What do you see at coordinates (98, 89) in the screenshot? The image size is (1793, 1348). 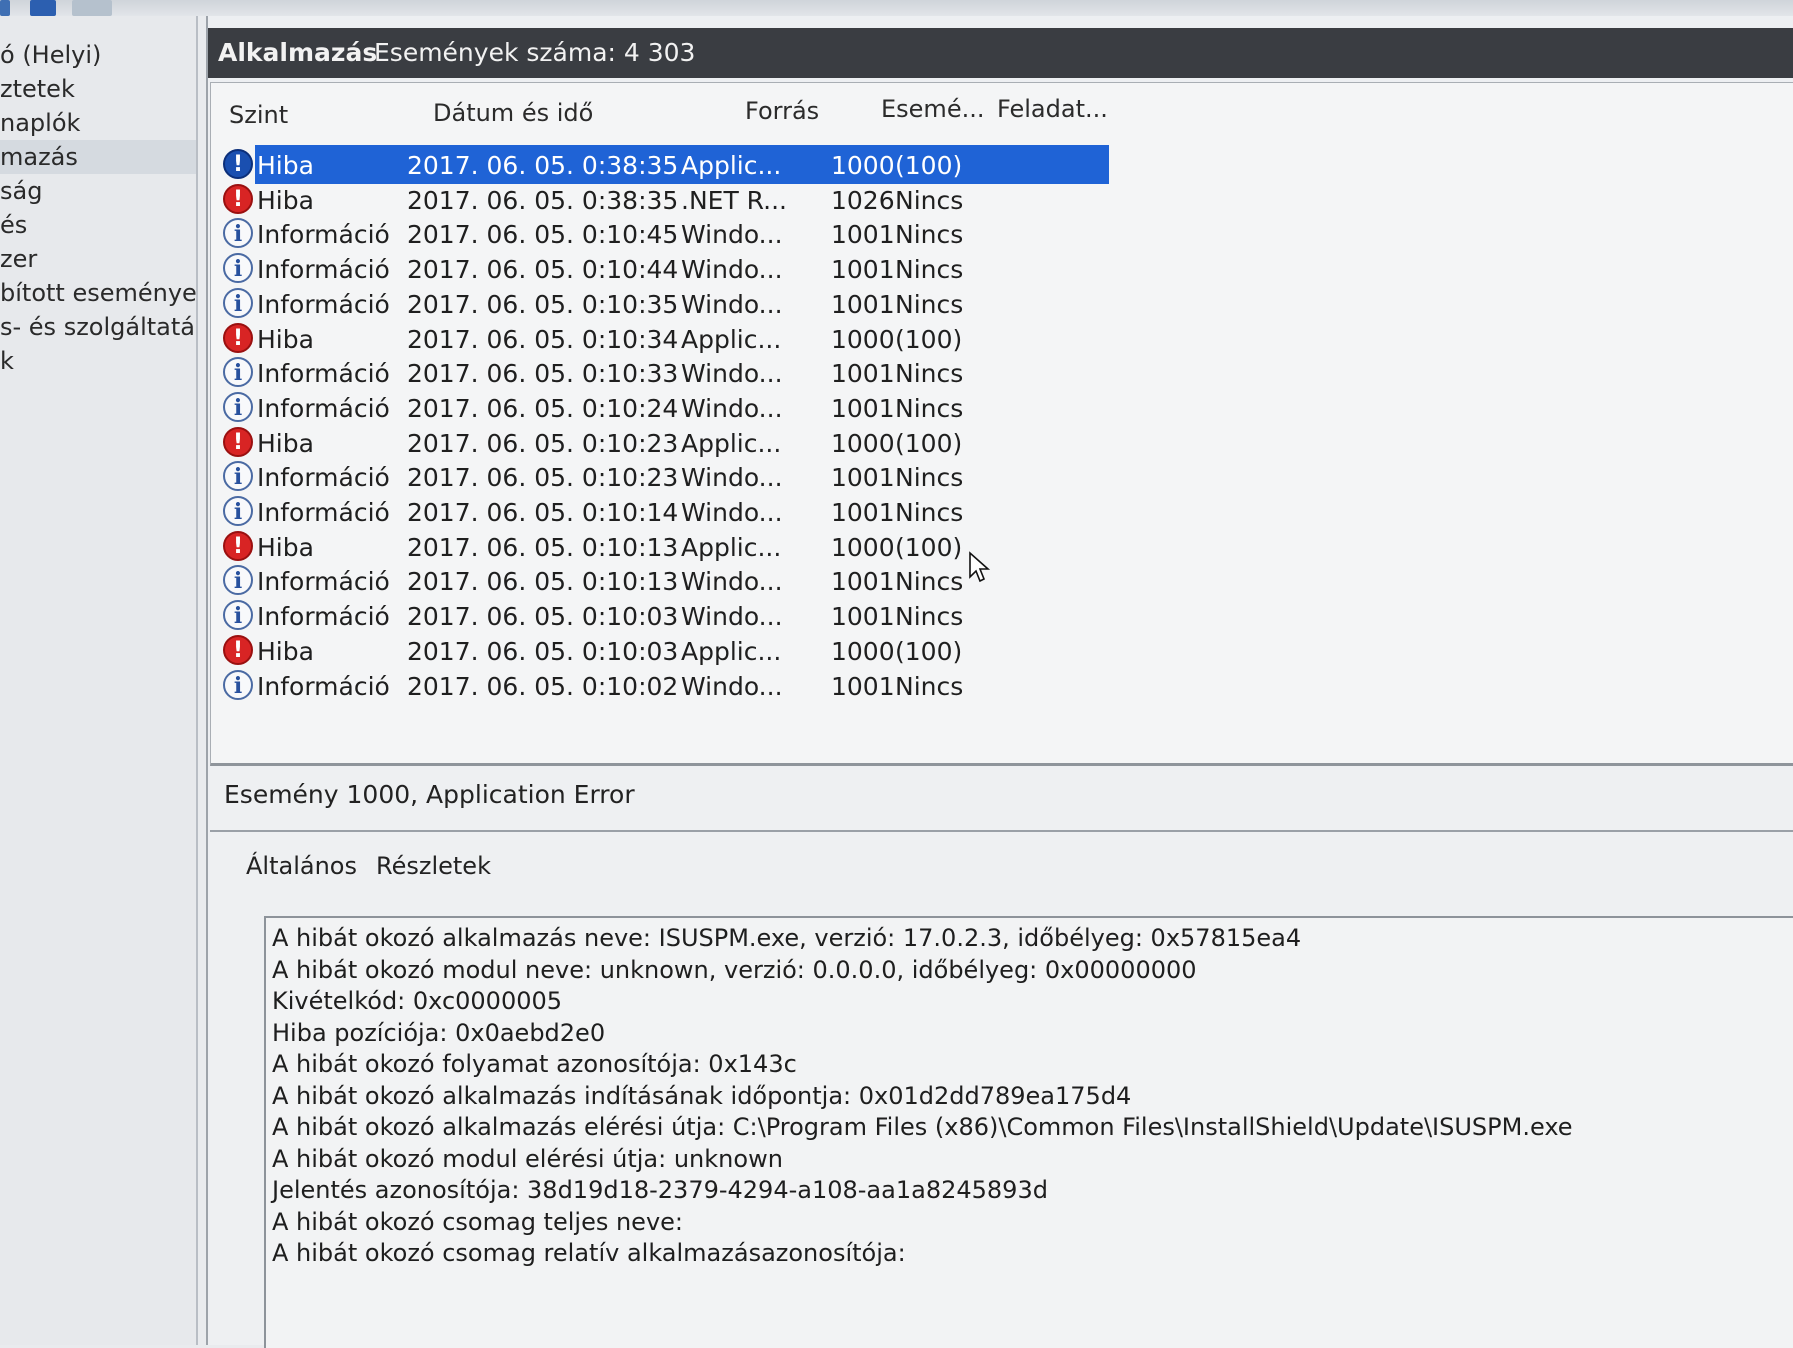 I see `sidebar-item-views: ztetek` at bounding box center [98, 89].